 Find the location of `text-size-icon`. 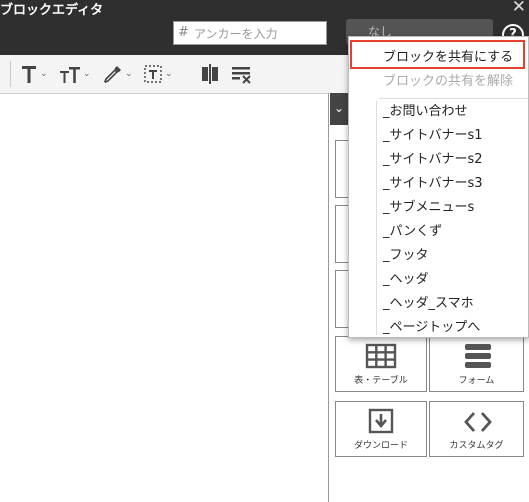

text-size-icon is located at coordinates (29, 74).